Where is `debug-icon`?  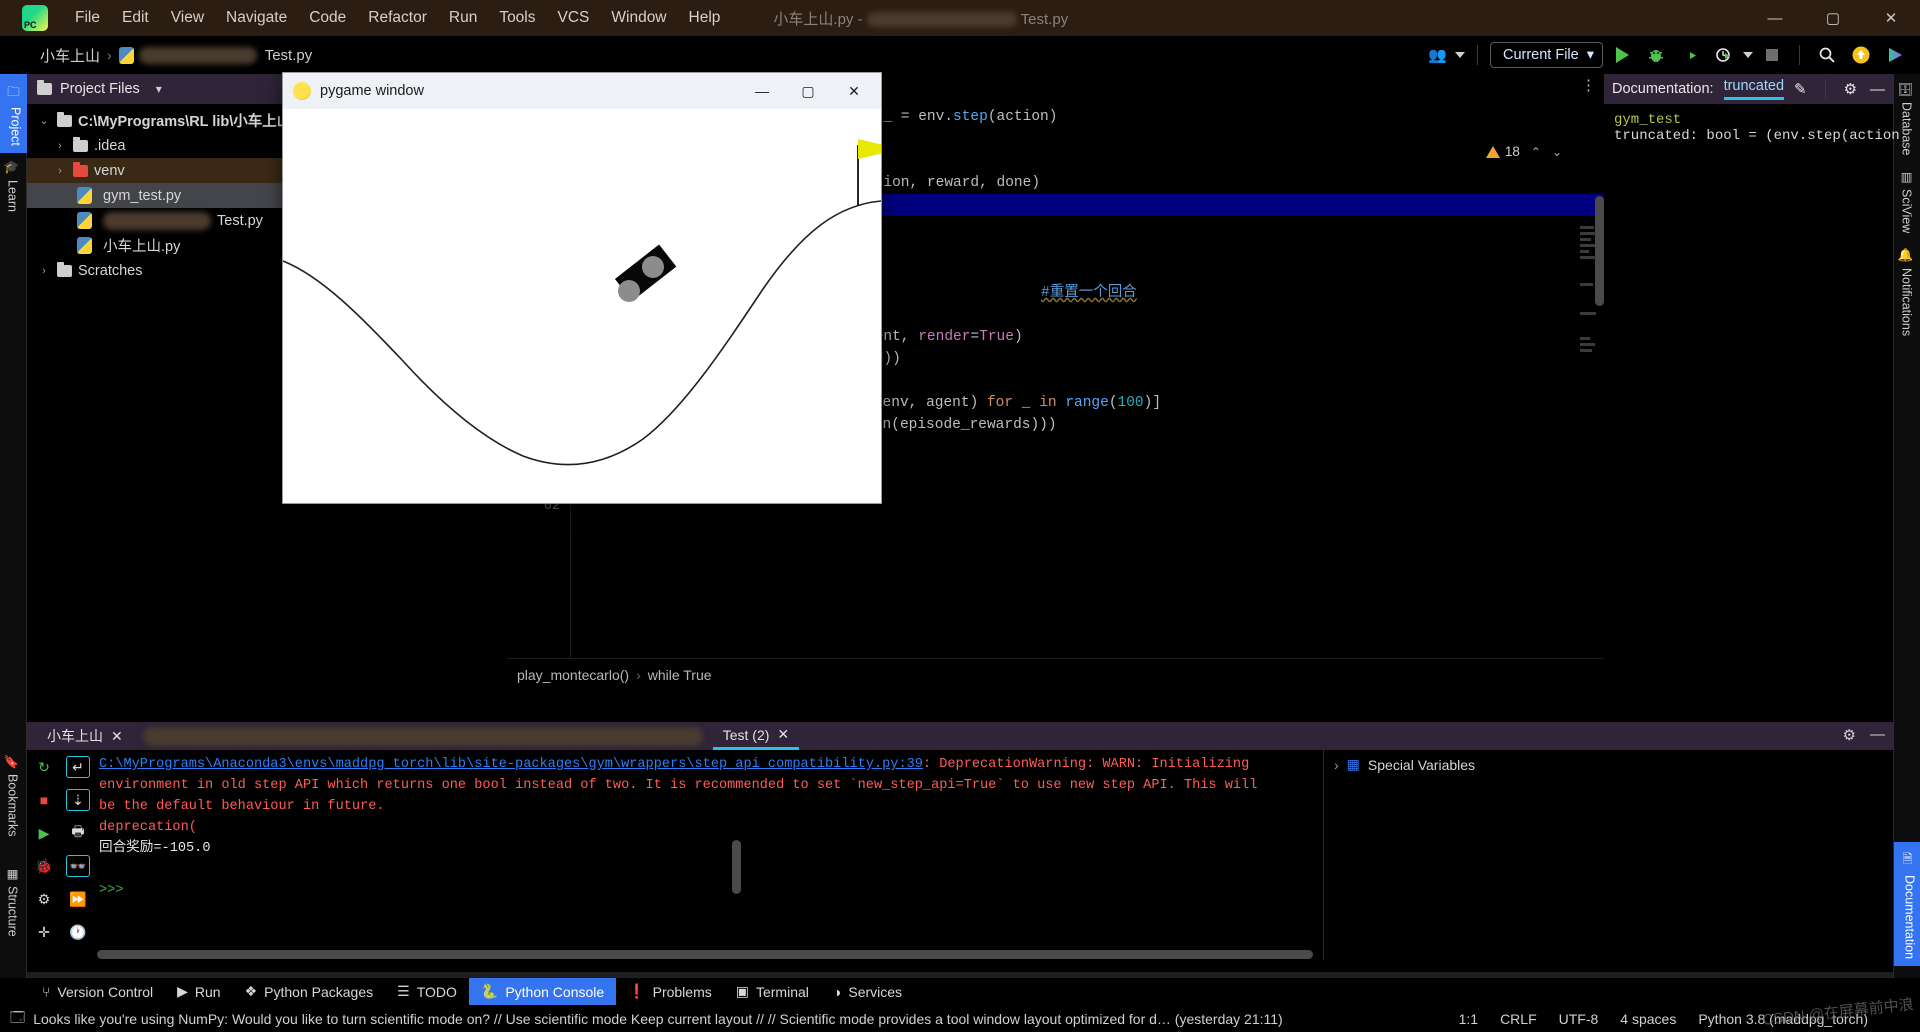
debug-icon is located at coordinates (1656, 55).